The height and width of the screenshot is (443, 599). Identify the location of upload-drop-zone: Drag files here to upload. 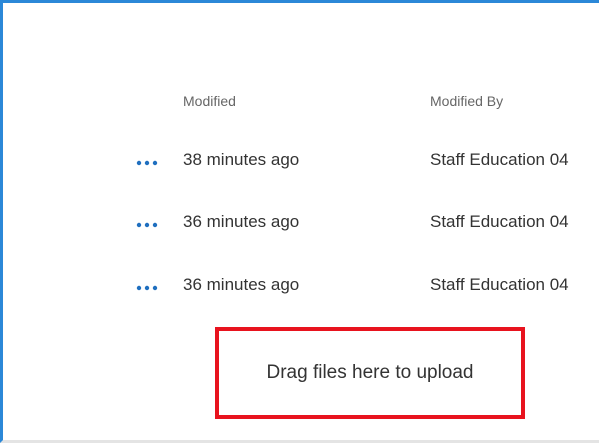
(370, 373).